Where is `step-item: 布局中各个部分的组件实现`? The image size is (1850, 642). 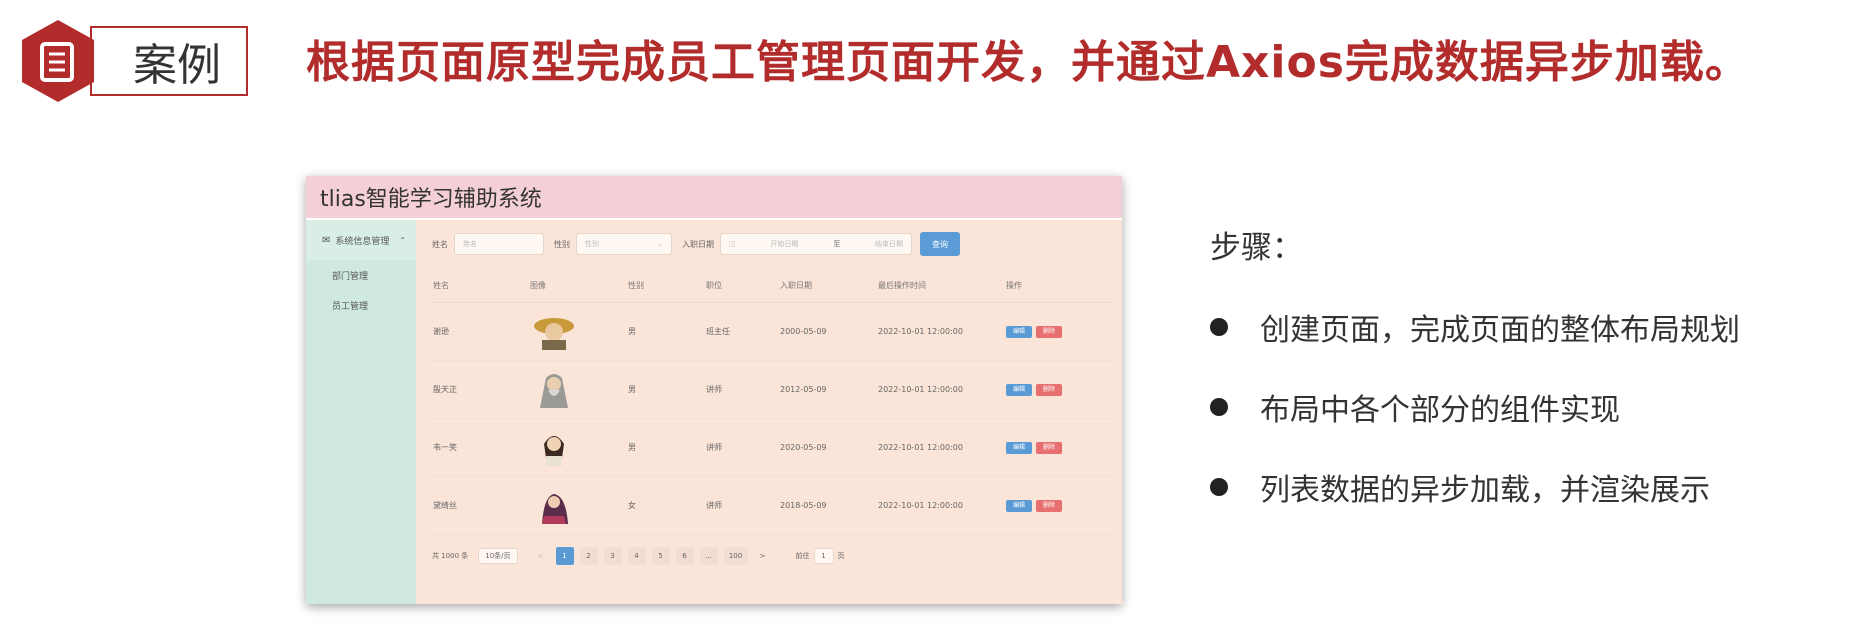
step-item: 布局中各个部分的组件实现 is located at coordinates (1475, 409).